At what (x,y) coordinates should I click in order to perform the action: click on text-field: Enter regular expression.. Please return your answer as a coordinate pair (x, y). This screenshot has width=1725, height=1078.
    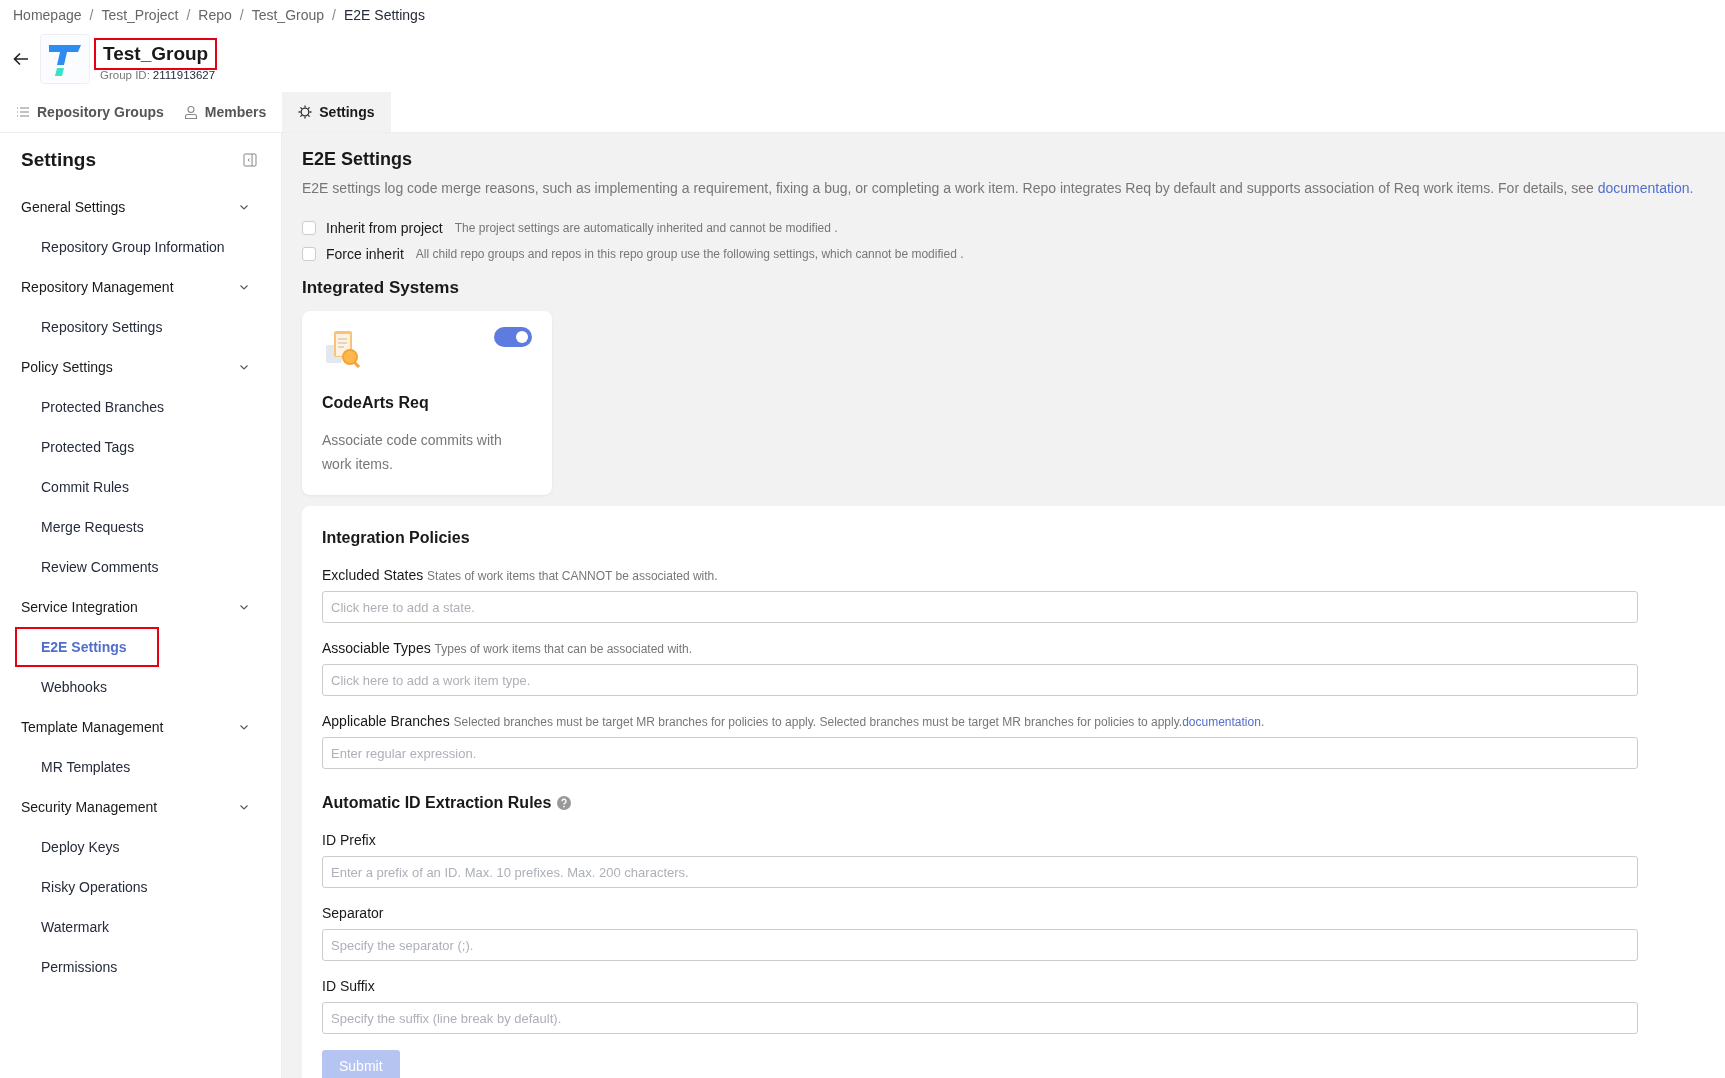
    Looking at the image, I should click on (980, 753).